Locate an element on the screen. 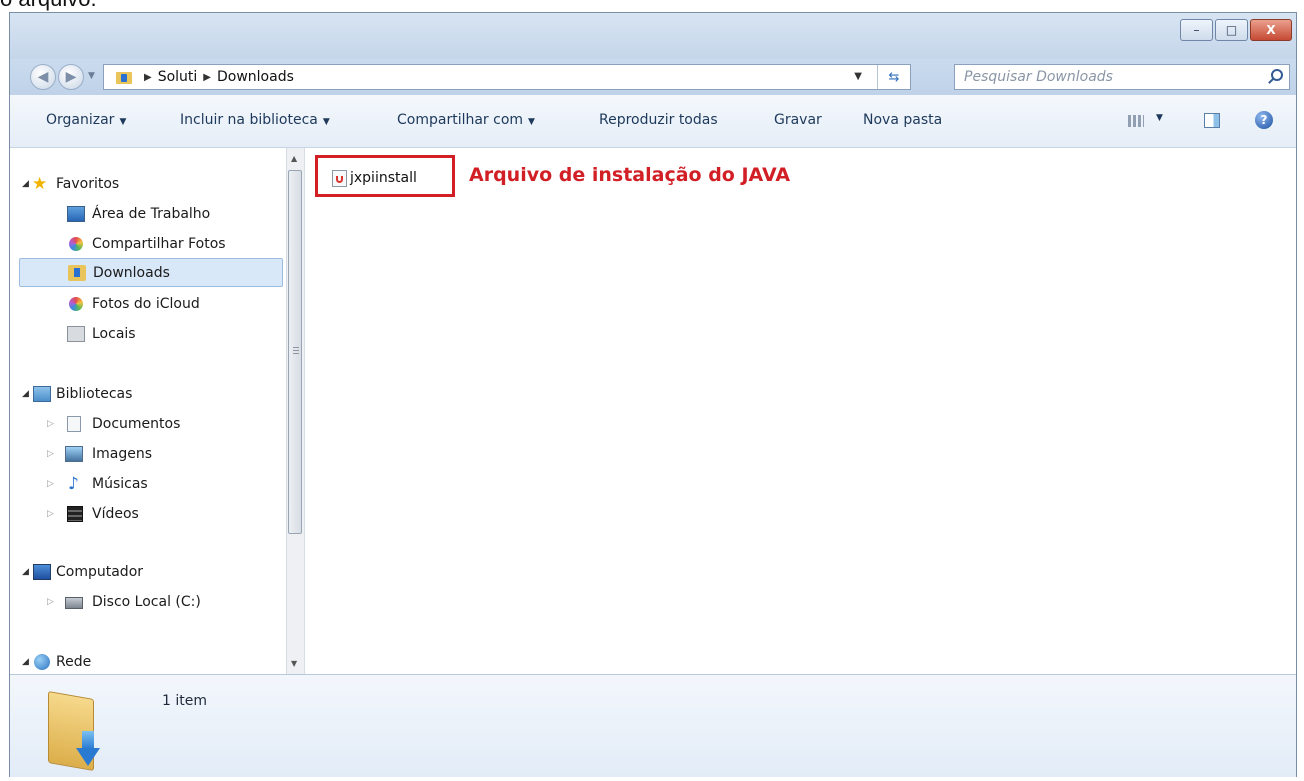 This screenshot has height=781, width=1304. item-count: 1 item is located at coordinates (184, 701).